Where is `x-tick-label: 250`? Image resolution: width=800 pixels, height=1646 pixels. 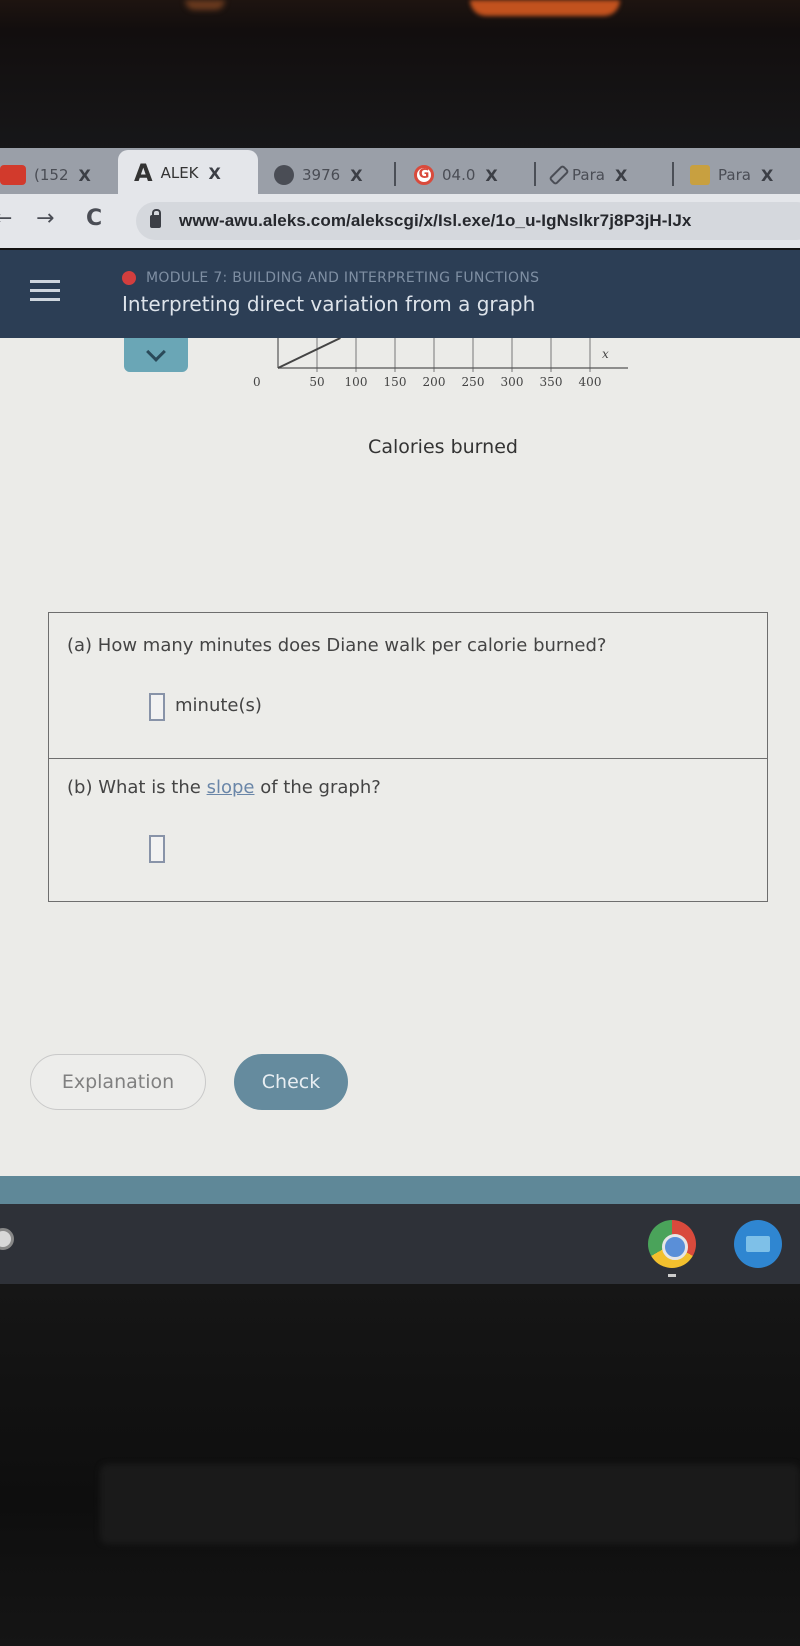 x-tick-label: 250 is located at coordinates (473, 382).